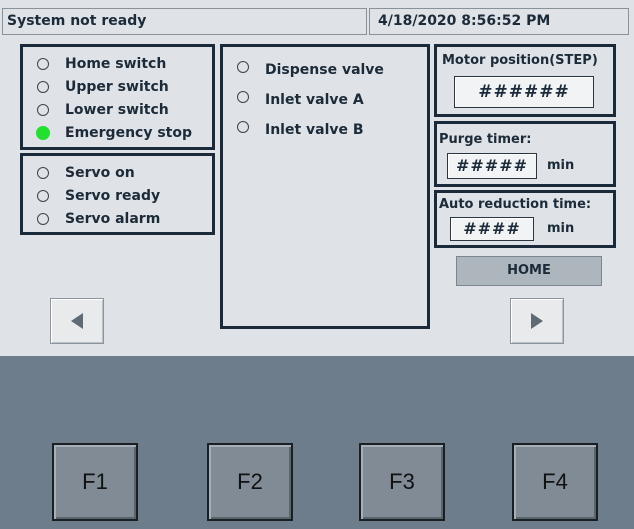 The height and width of the screenshot is (529, 634). I want to click on emergency-stop-label: Emergency stop, so click(128, 132).